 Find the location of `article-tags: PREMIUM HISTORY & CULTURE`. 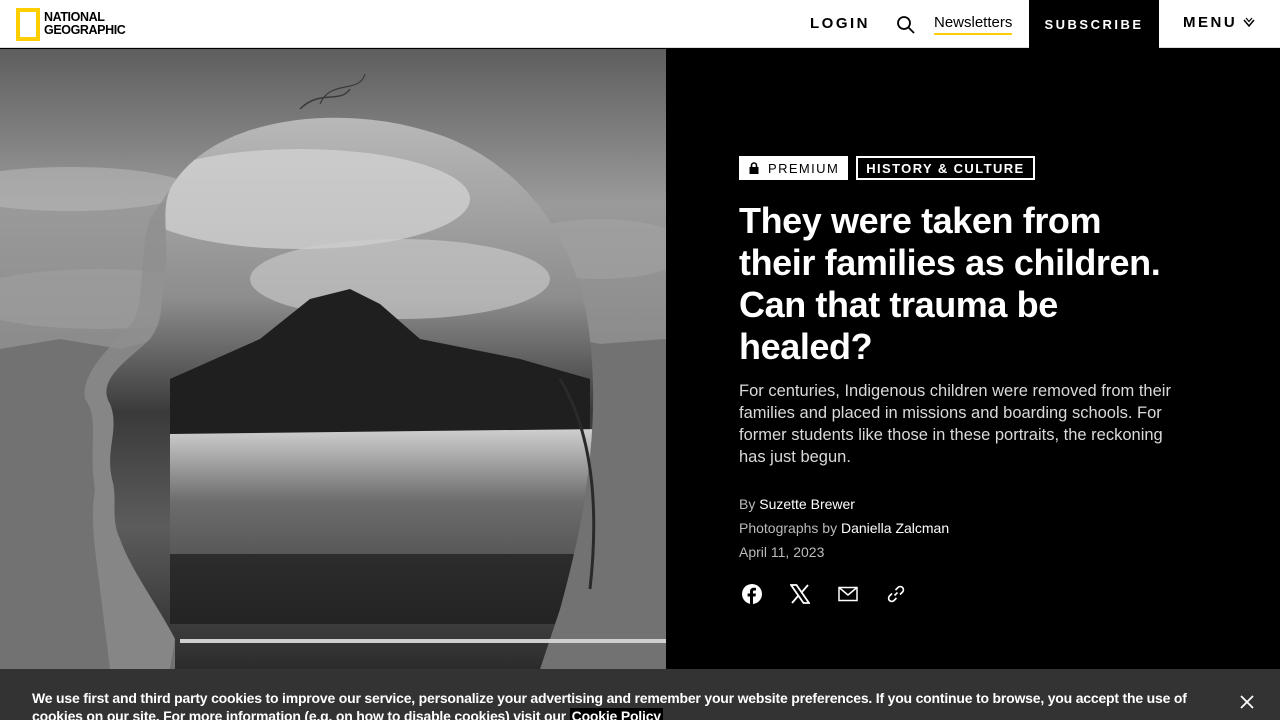

article-tags: PREMIUM HISTORY & CULTURE is located at coordinates (974, 168).